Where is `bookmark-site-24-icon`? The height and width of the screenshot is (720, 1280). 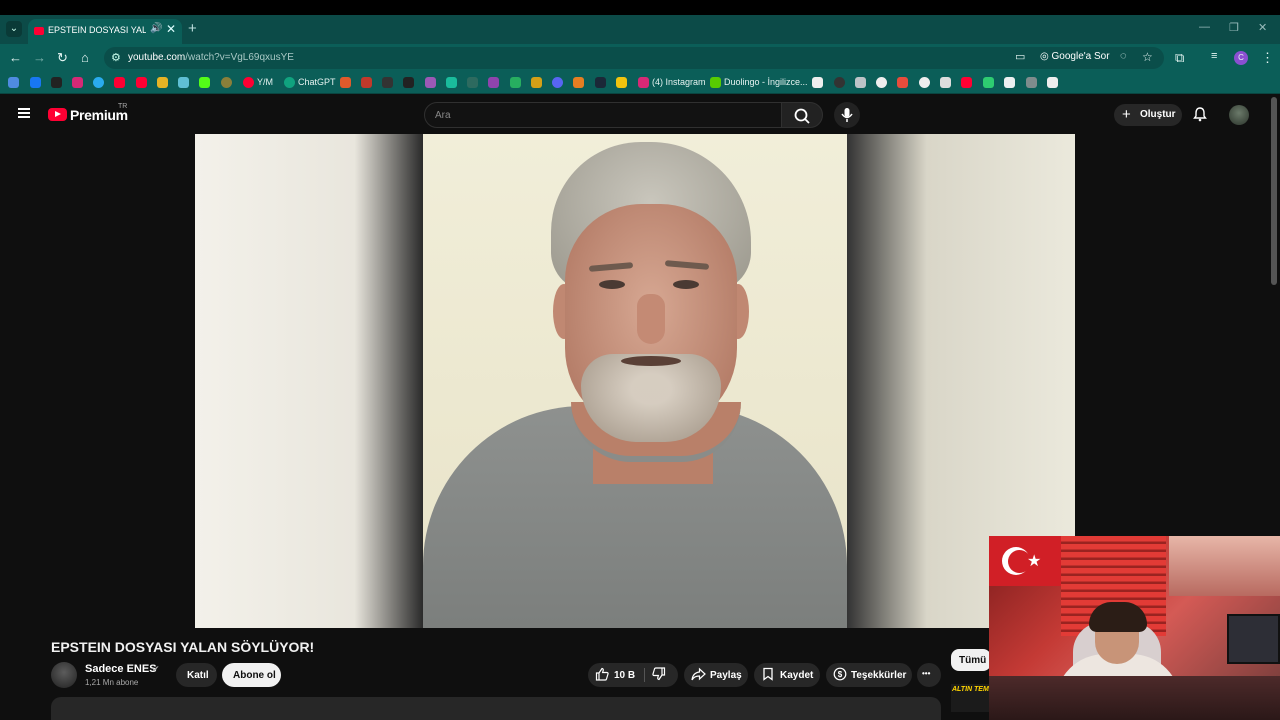 bookmark-site-24-icon is located at coordinates (1052, 82).